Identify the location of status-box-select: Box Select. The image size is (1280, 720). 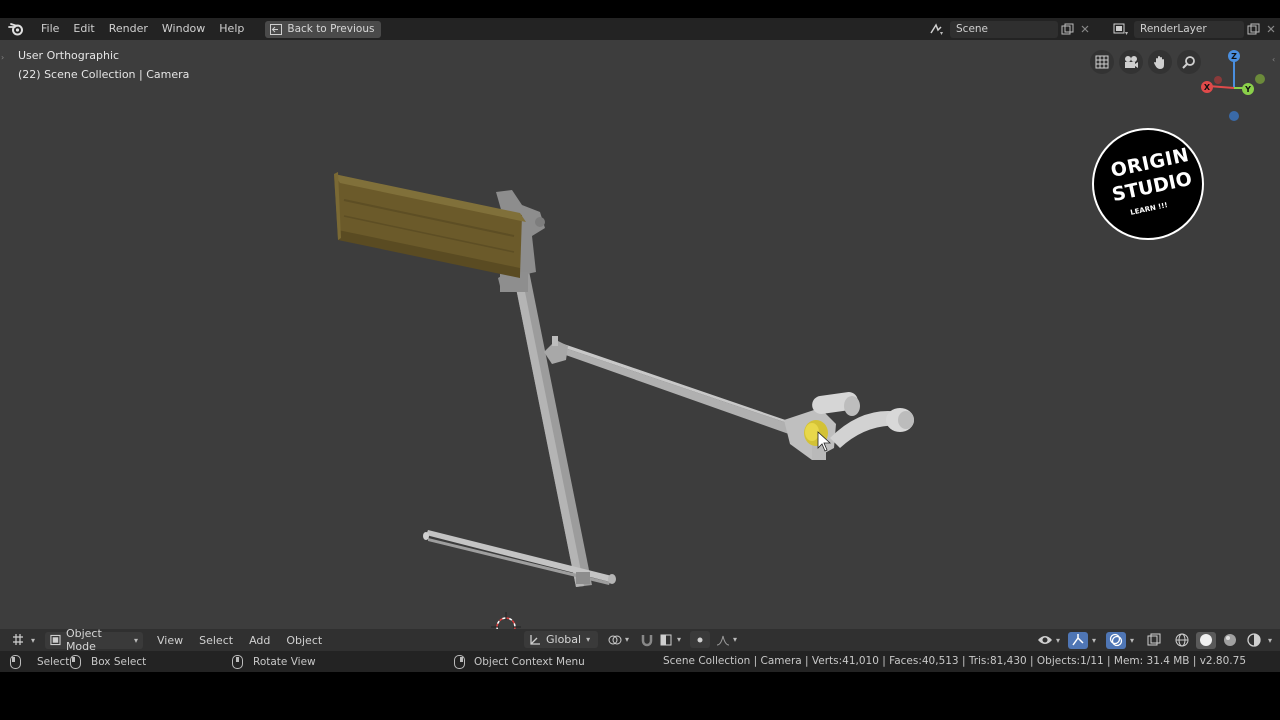
(108, 661).